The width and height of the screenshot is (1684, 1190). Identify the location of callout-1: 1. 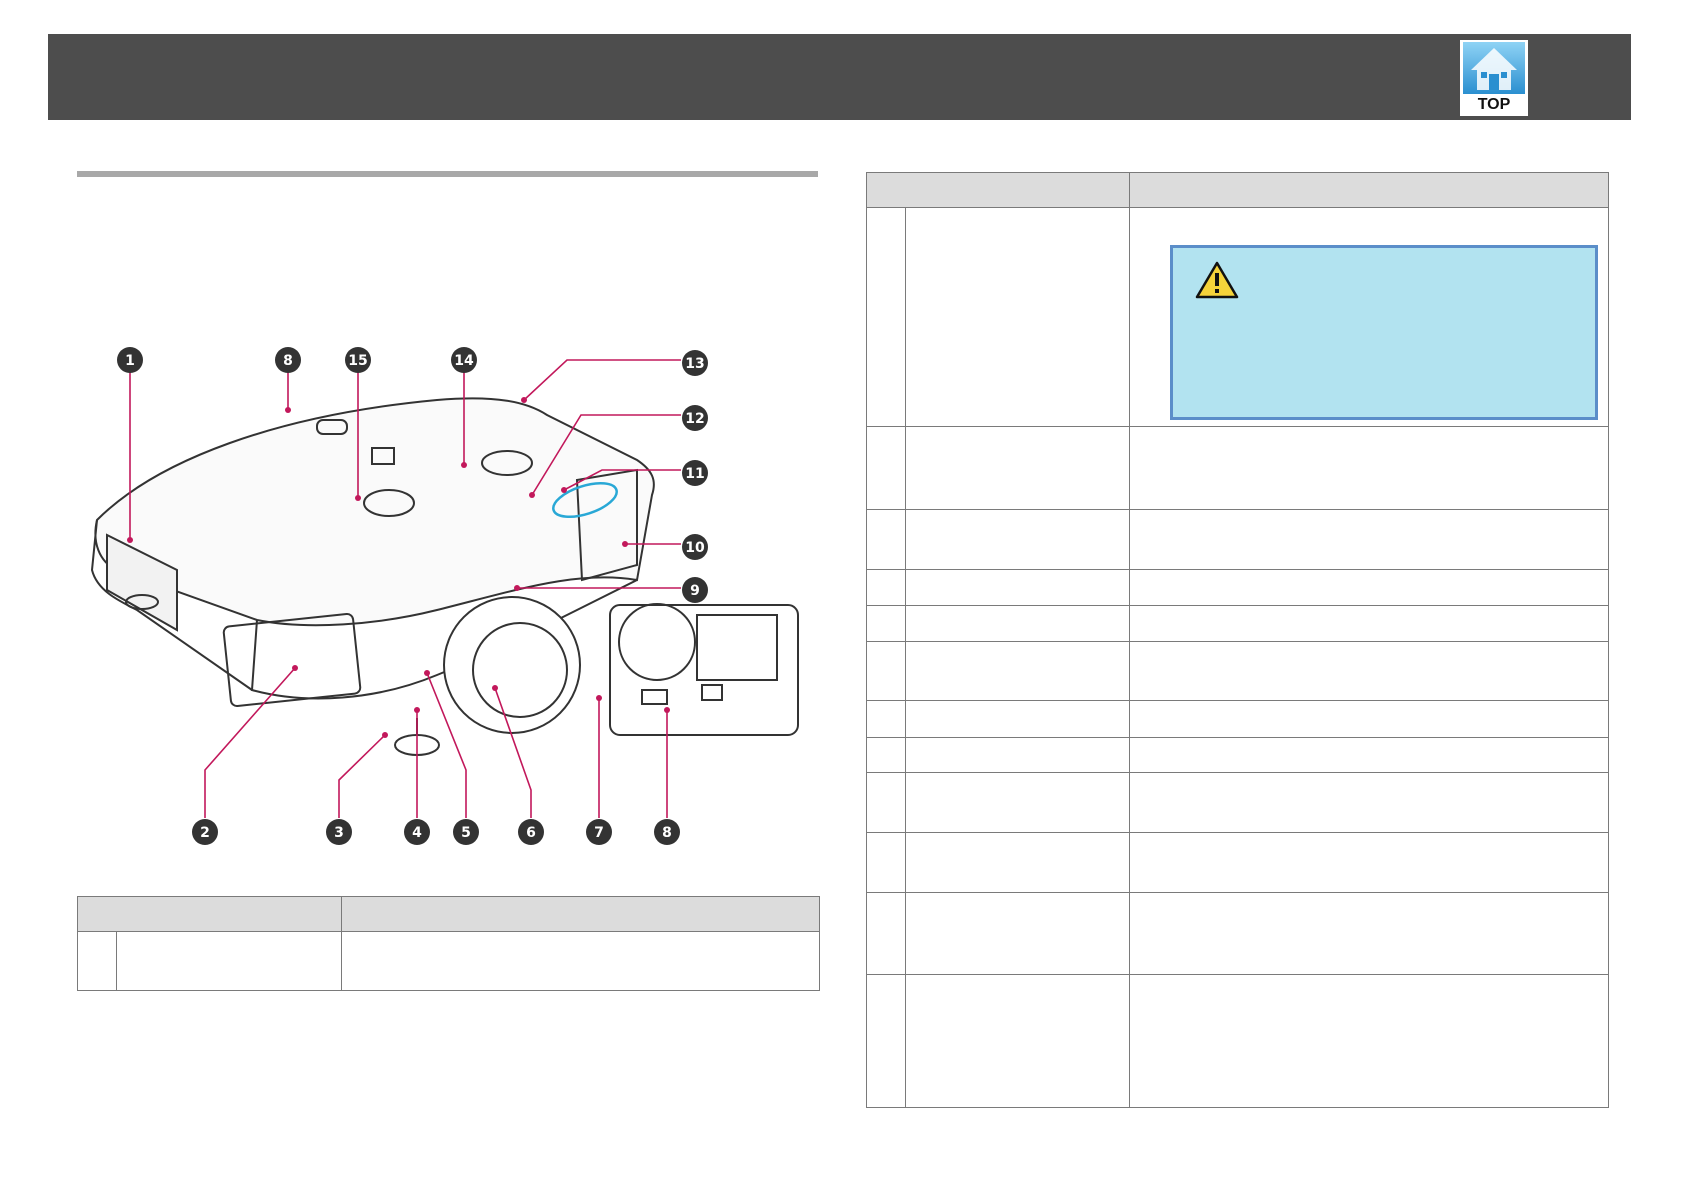
(130, 361).